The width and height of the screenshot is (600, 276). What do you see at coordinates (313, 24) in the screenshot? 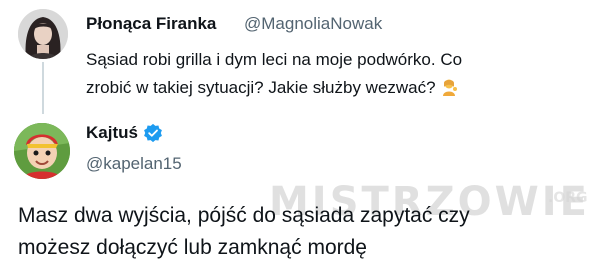
I see `author-handle: @MagnoliaNowak` at bounding box center [313, 24].